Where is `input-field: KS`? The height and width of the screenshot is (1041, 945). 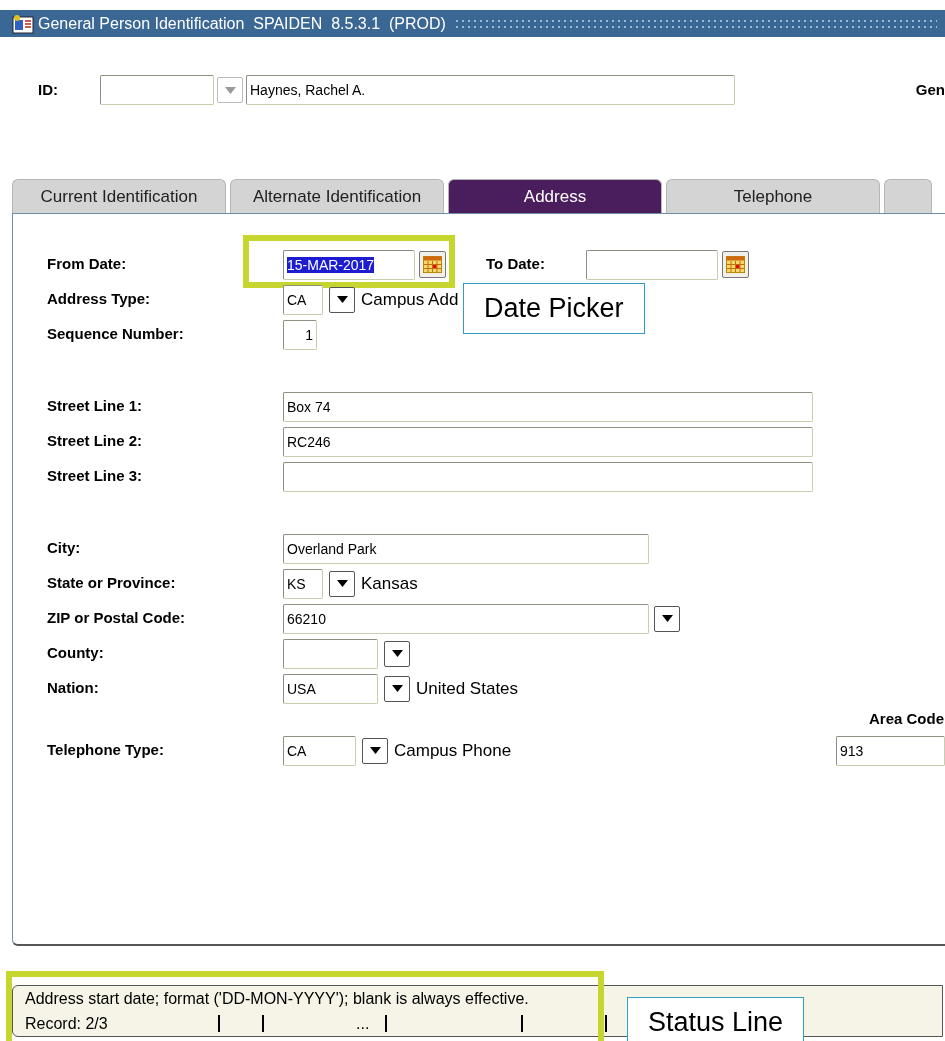 input-field: KS is located at coordinates (303, 583).